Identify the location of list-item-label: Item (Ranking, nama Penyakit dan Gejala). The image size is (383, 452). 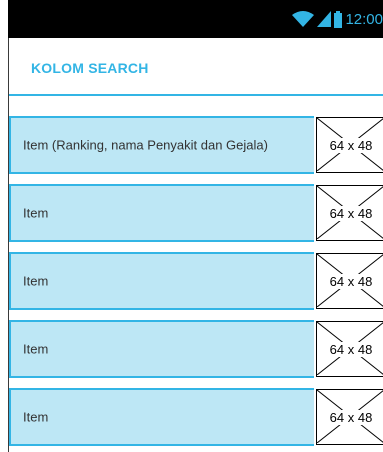
(145, 145).